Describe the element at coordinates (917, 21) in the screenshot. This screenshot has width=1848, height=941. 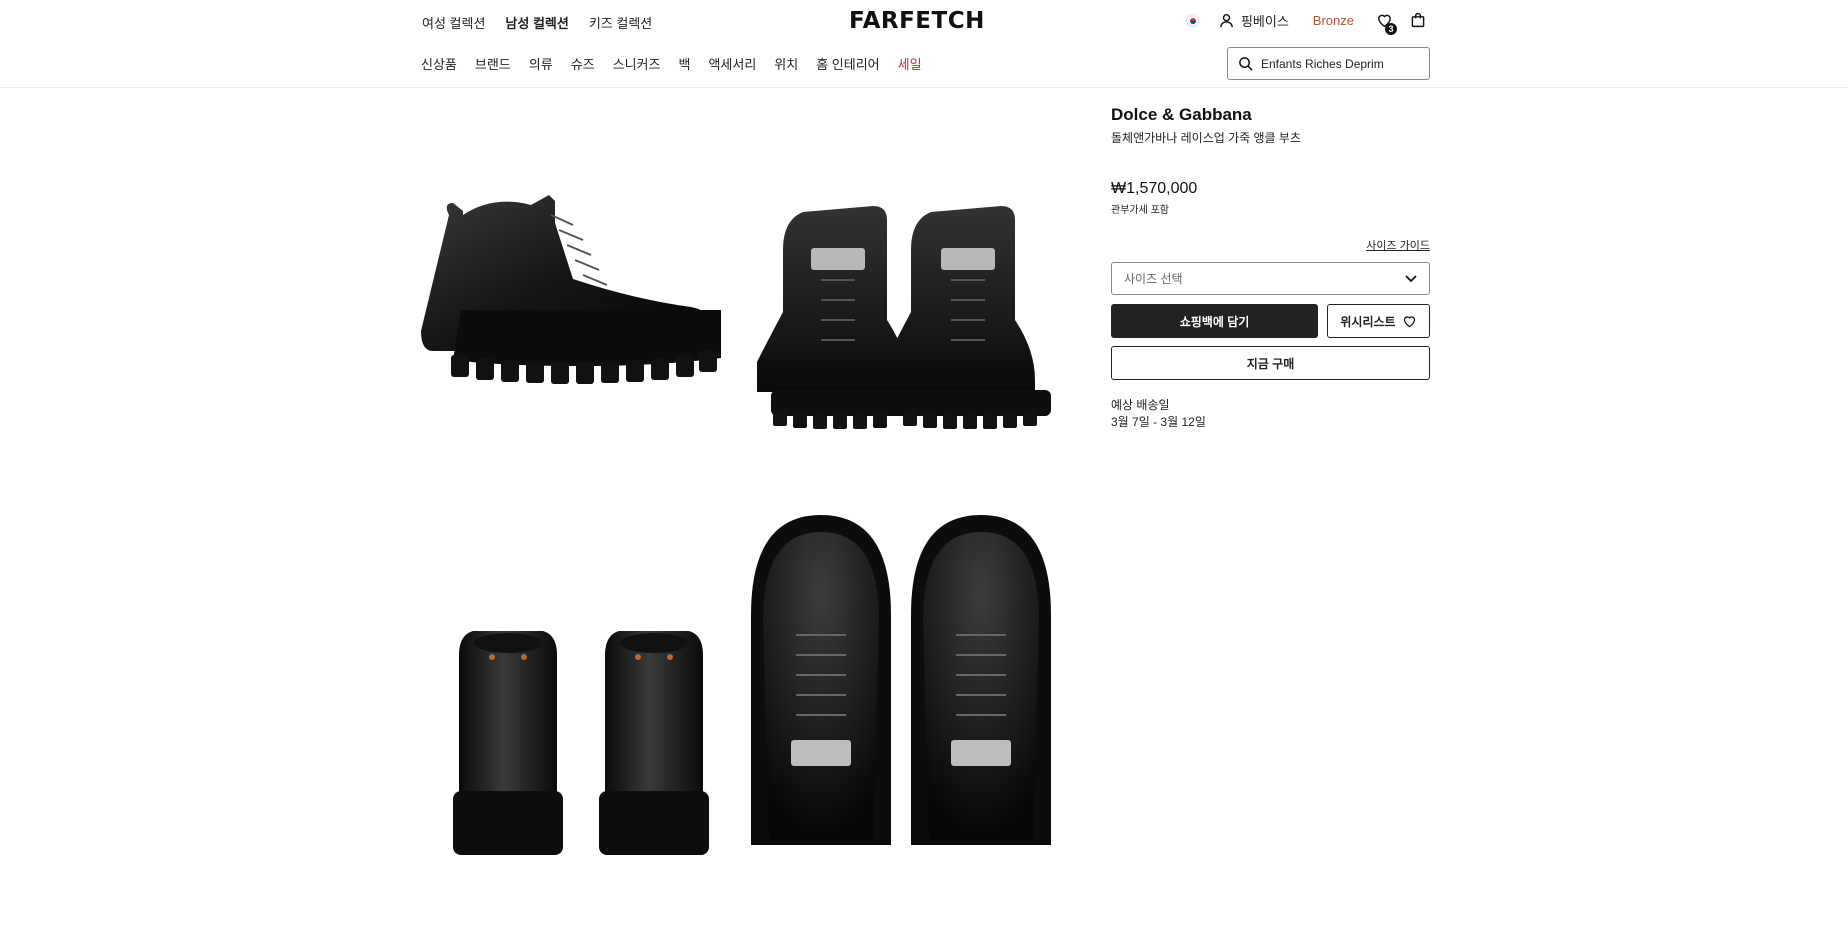
I see `farfetch-logo: FARFETCH` at that location.